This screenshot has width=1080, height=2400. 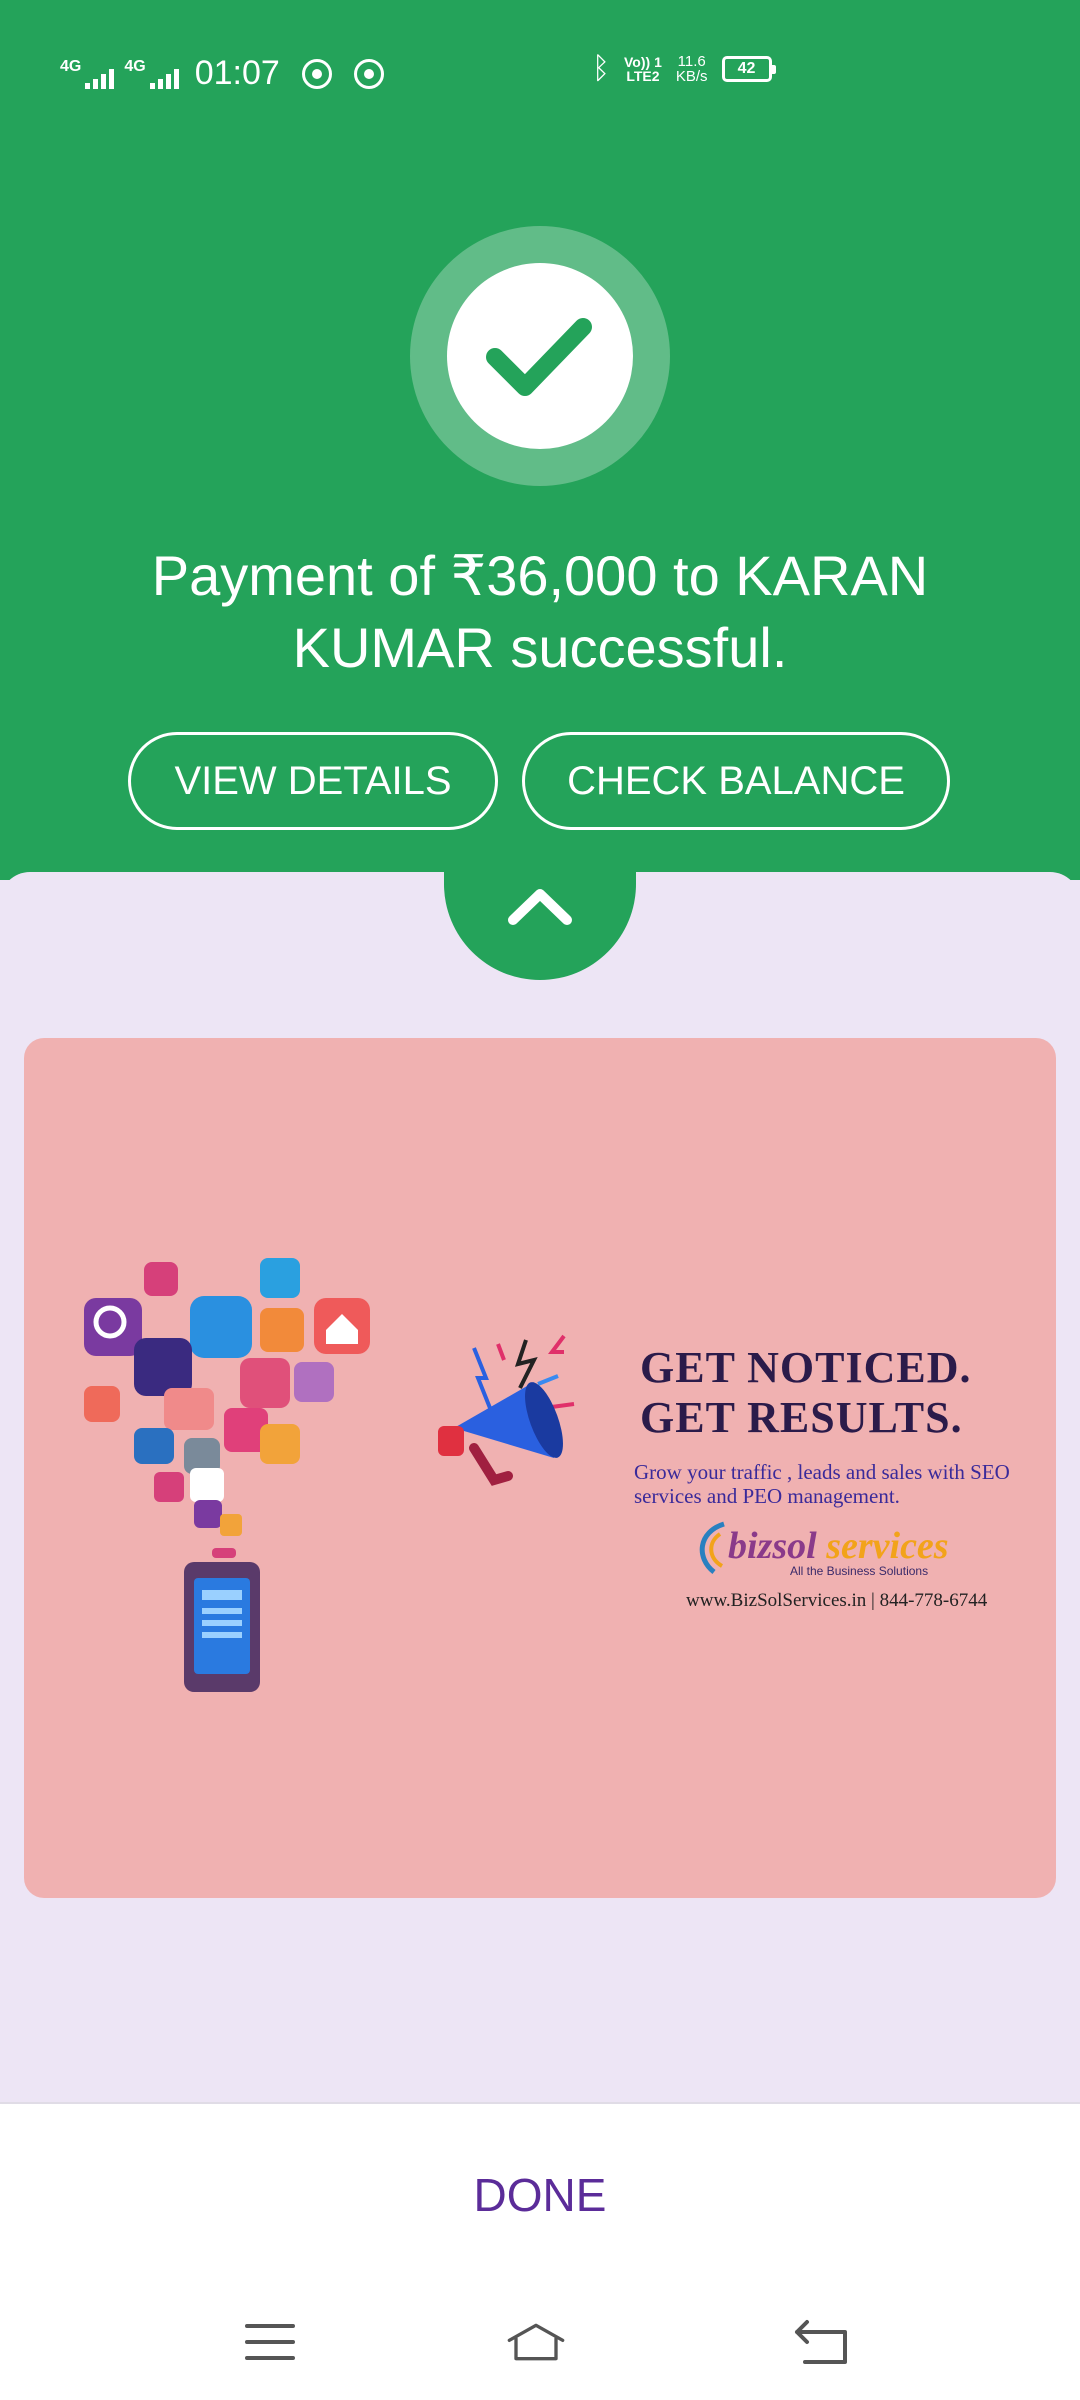 I want to click on signal-1-icon: 4G, so click(x=87, y=73).